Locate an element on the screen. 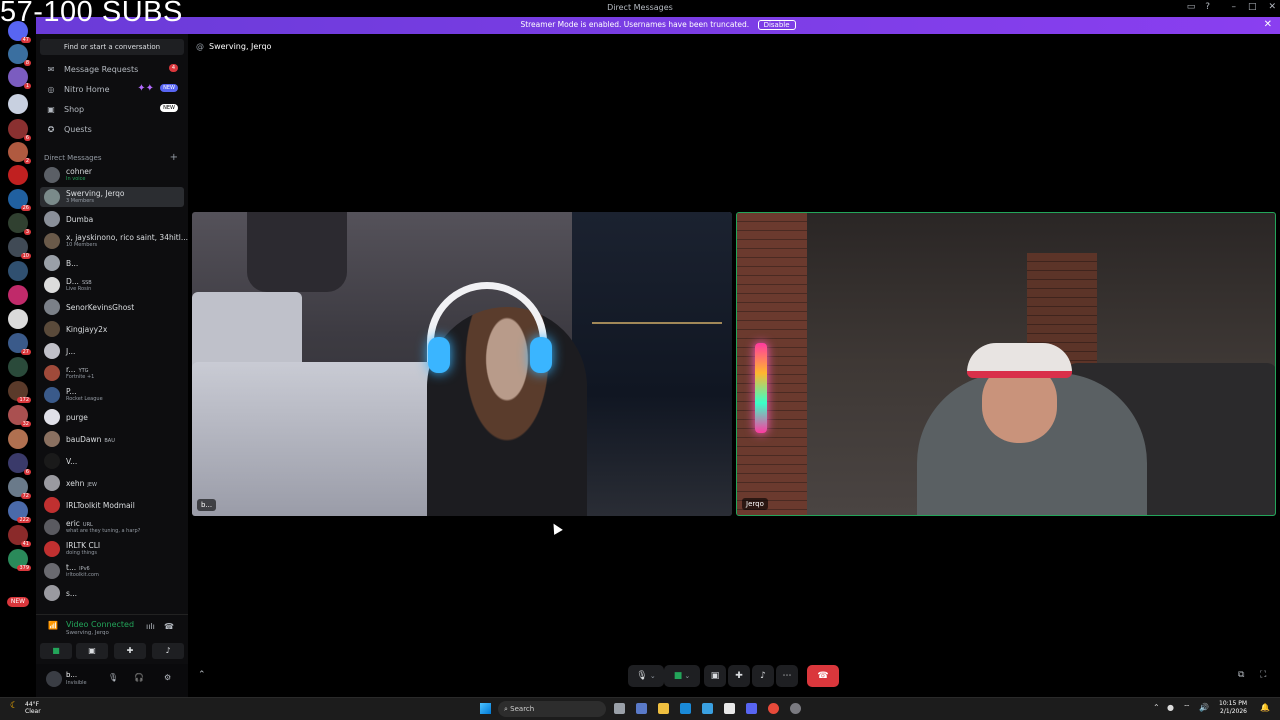 The height and width of the screenshot is (720, 1280). server-icon: 32 is located at coordinates (19, 416).